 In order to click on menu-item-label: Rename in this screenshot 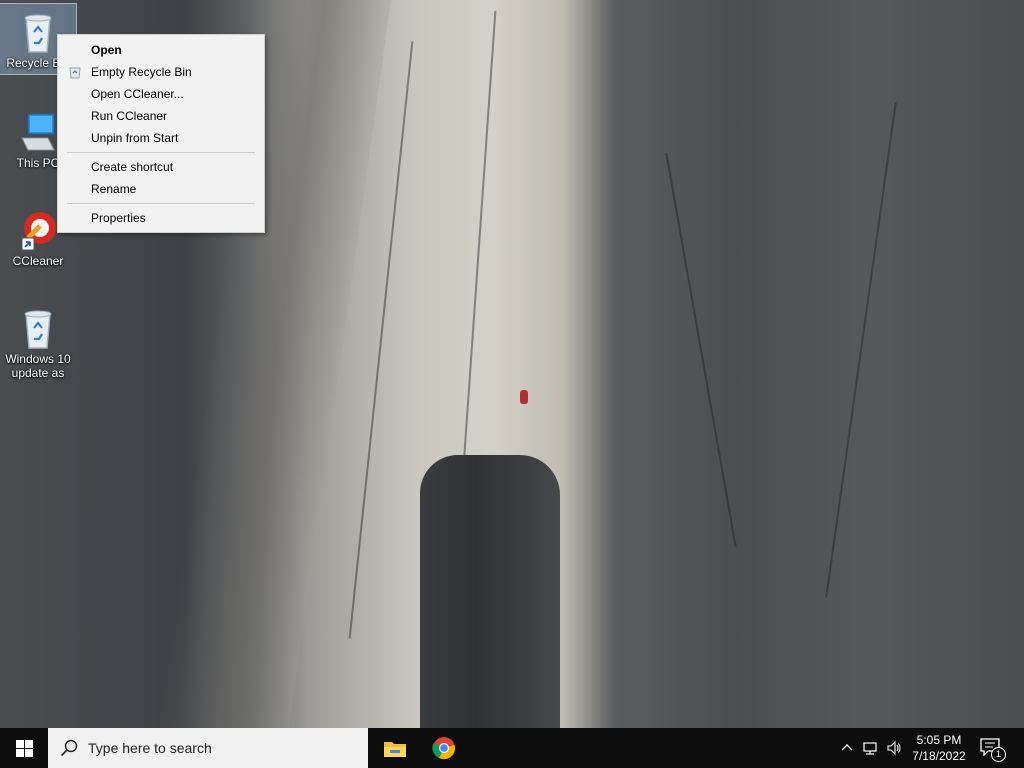, I will do `click(114, 189)`.